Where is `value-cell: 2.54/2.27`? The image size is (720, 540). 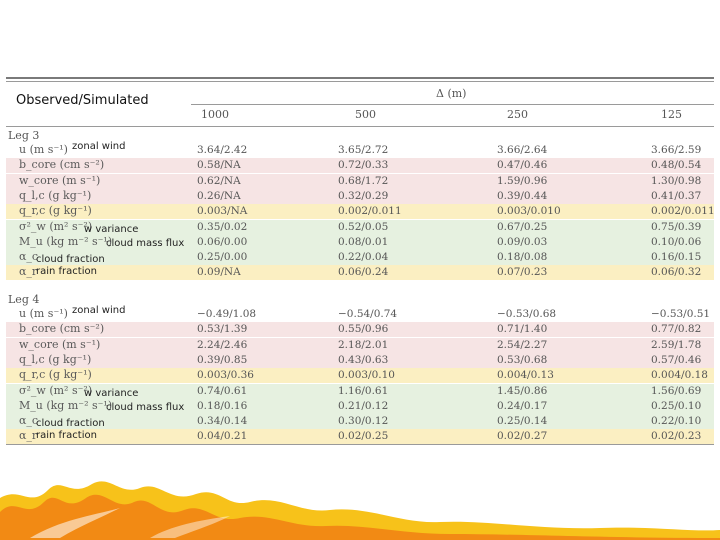
value-cell: 2.54/2.27 is located at coordinates (522, 344).